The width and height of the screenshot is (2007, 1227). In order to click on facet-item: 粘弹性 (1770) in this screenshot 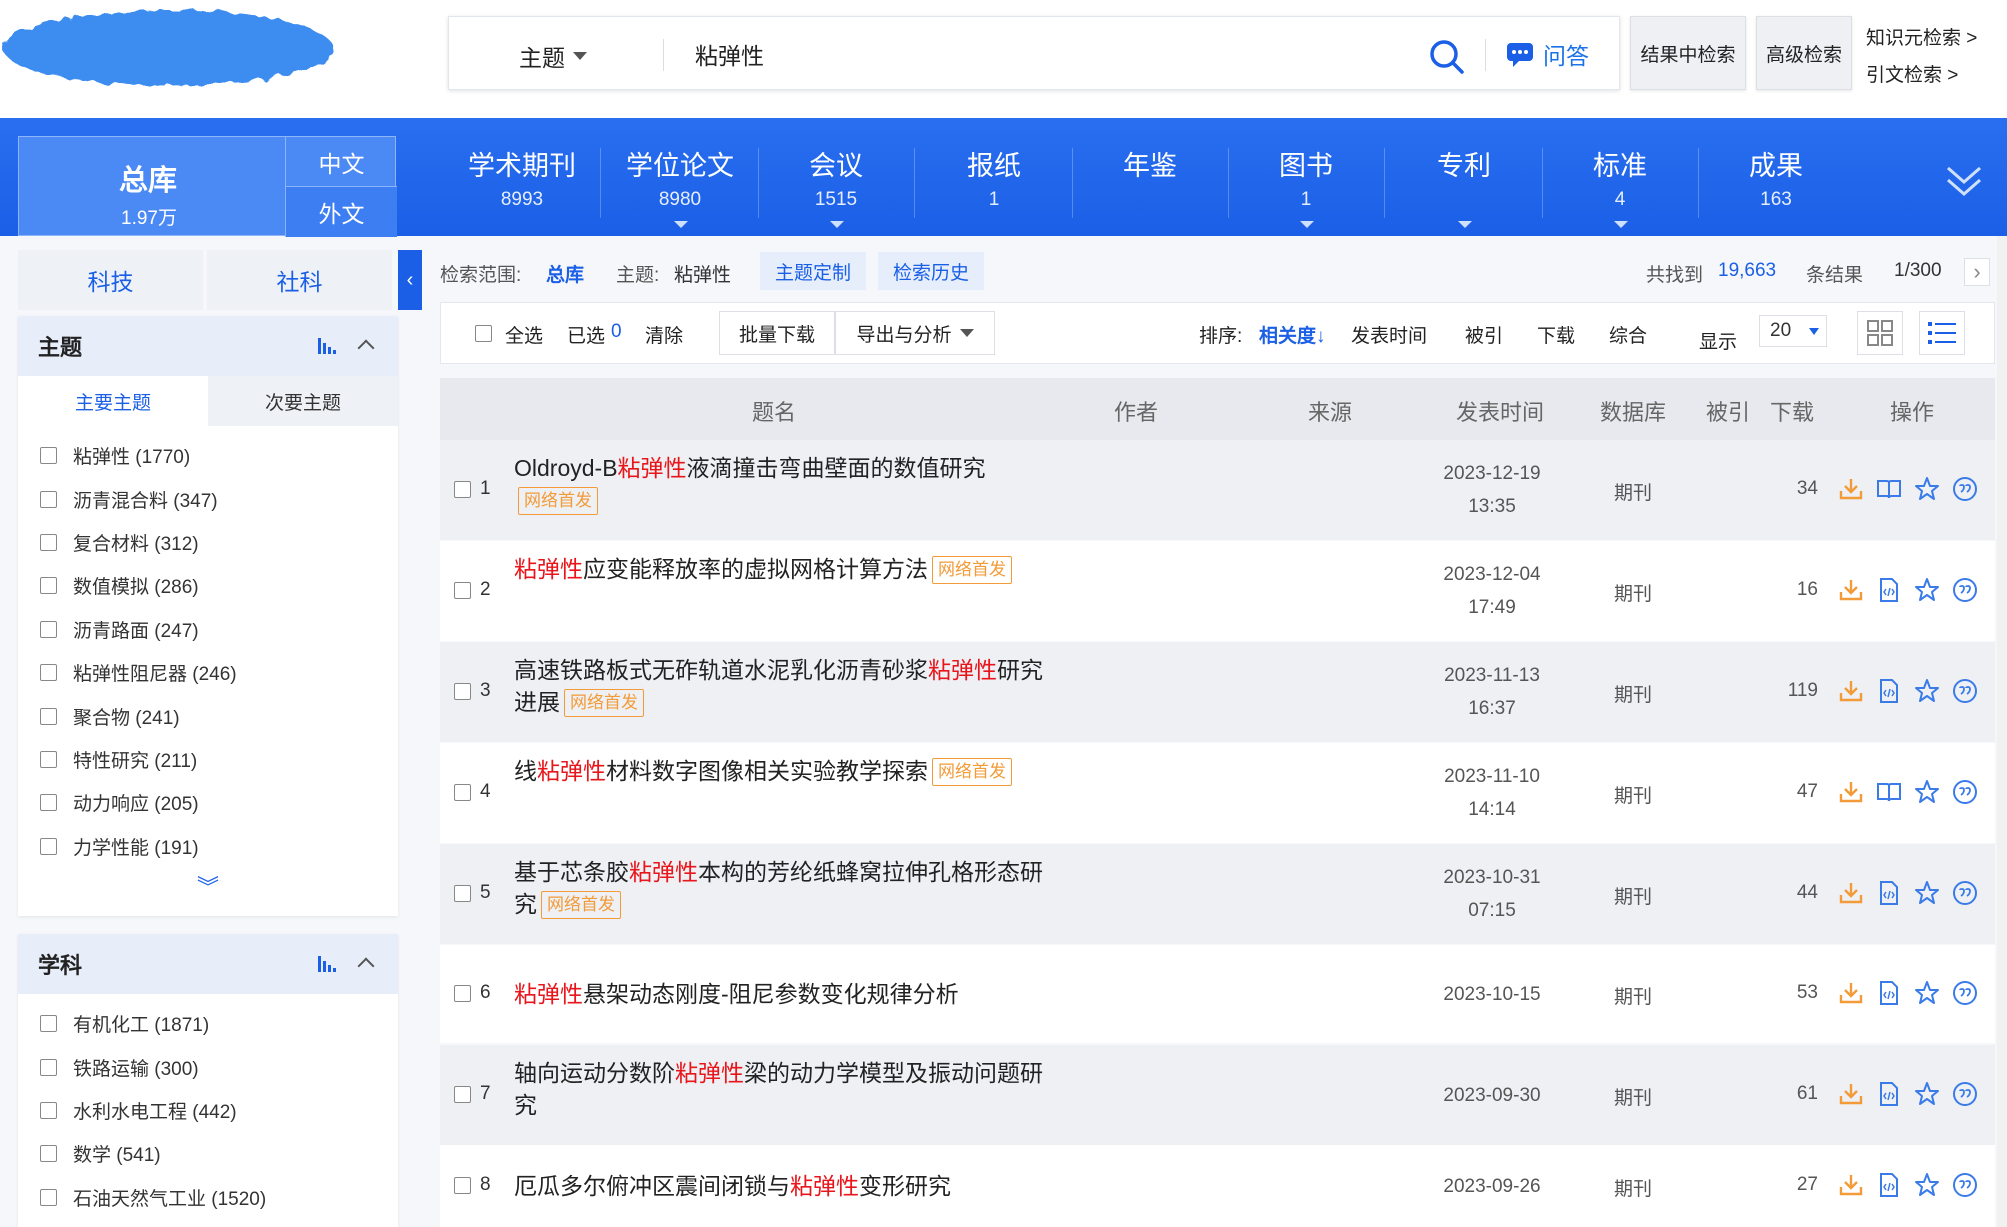, I will do `click(208, 455)`.